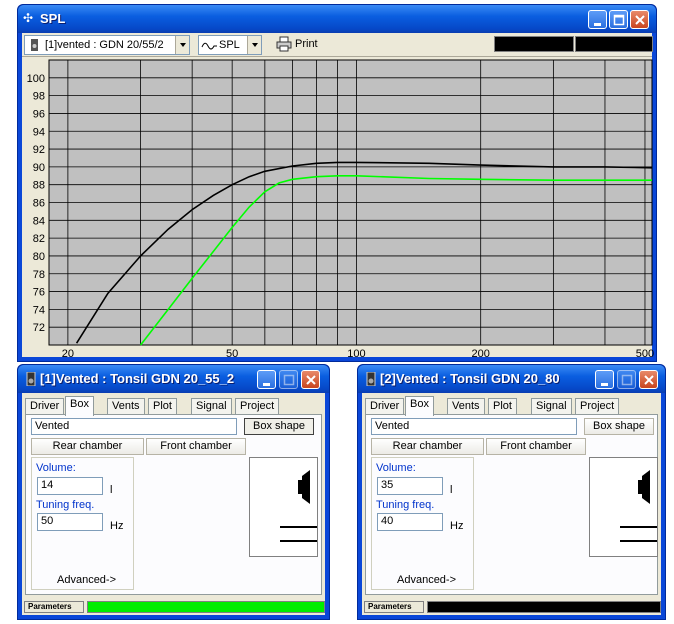 Image resolution: width=674 pixels, height=624 pixels. Describe the element at coordinates (39, 150) in the screenshot. I see `y-tick-label: 92` at that location.